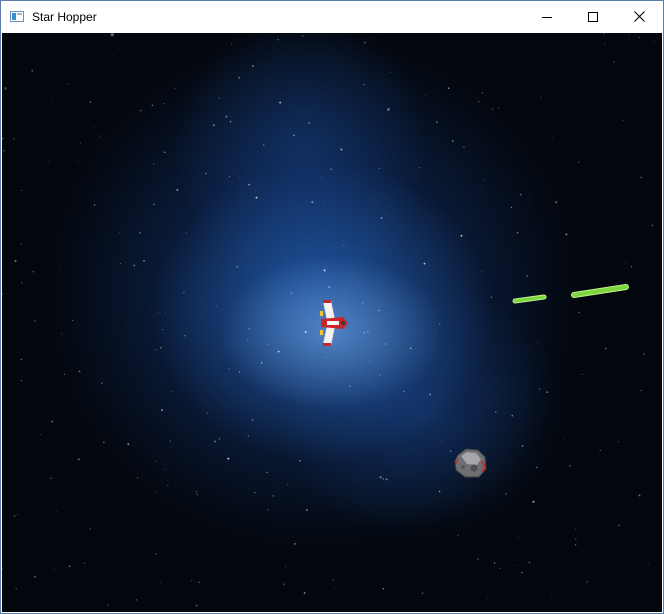 The height and width of the screenshot is (614, 664). What do you see at coordinates (17, 16) in the screenshot?
I see `app-window-icon` at bounding box center [17, 16].